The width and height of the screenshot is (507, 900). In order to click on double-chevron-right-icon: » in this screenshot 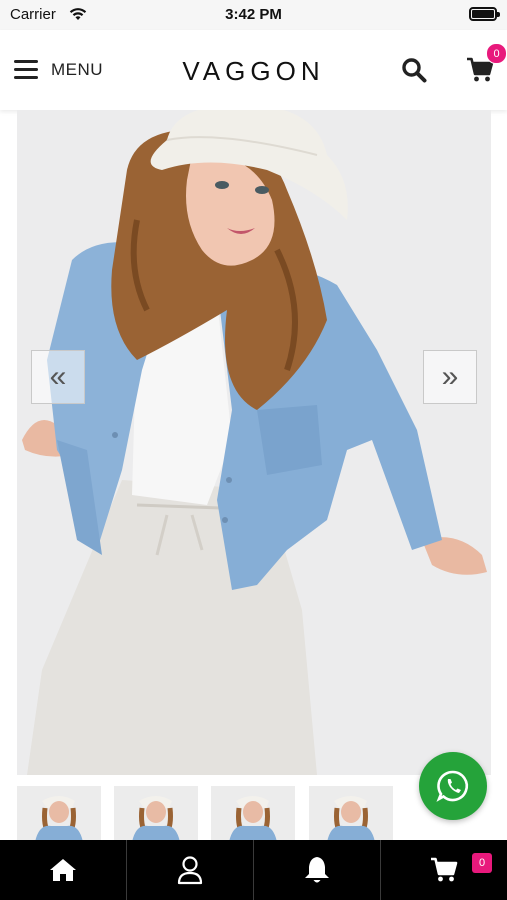, I will do `click(450, 376)`.